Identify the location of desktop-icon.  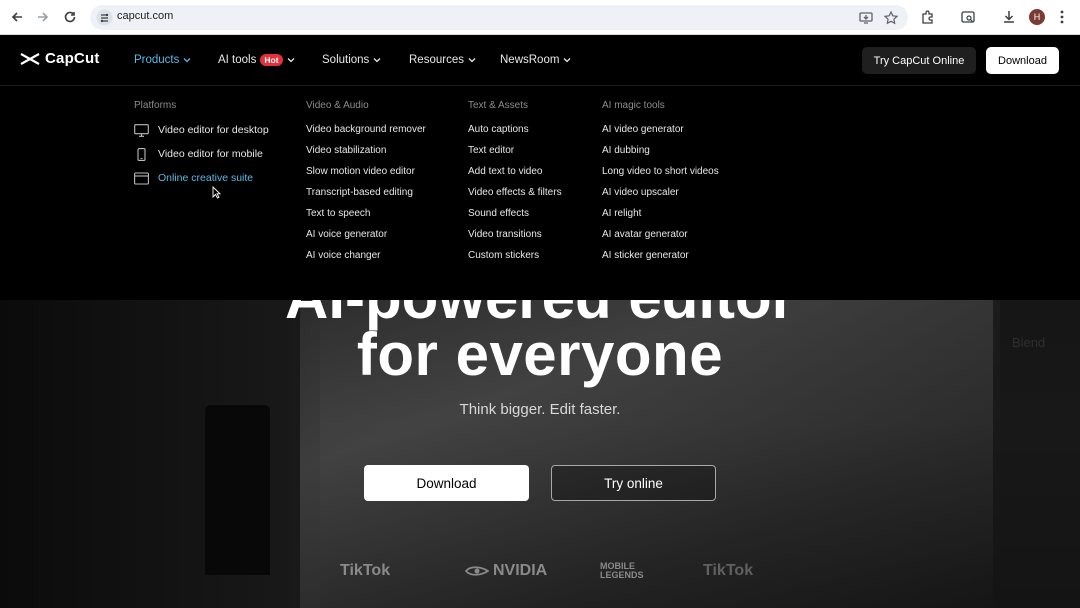
(141, 130).